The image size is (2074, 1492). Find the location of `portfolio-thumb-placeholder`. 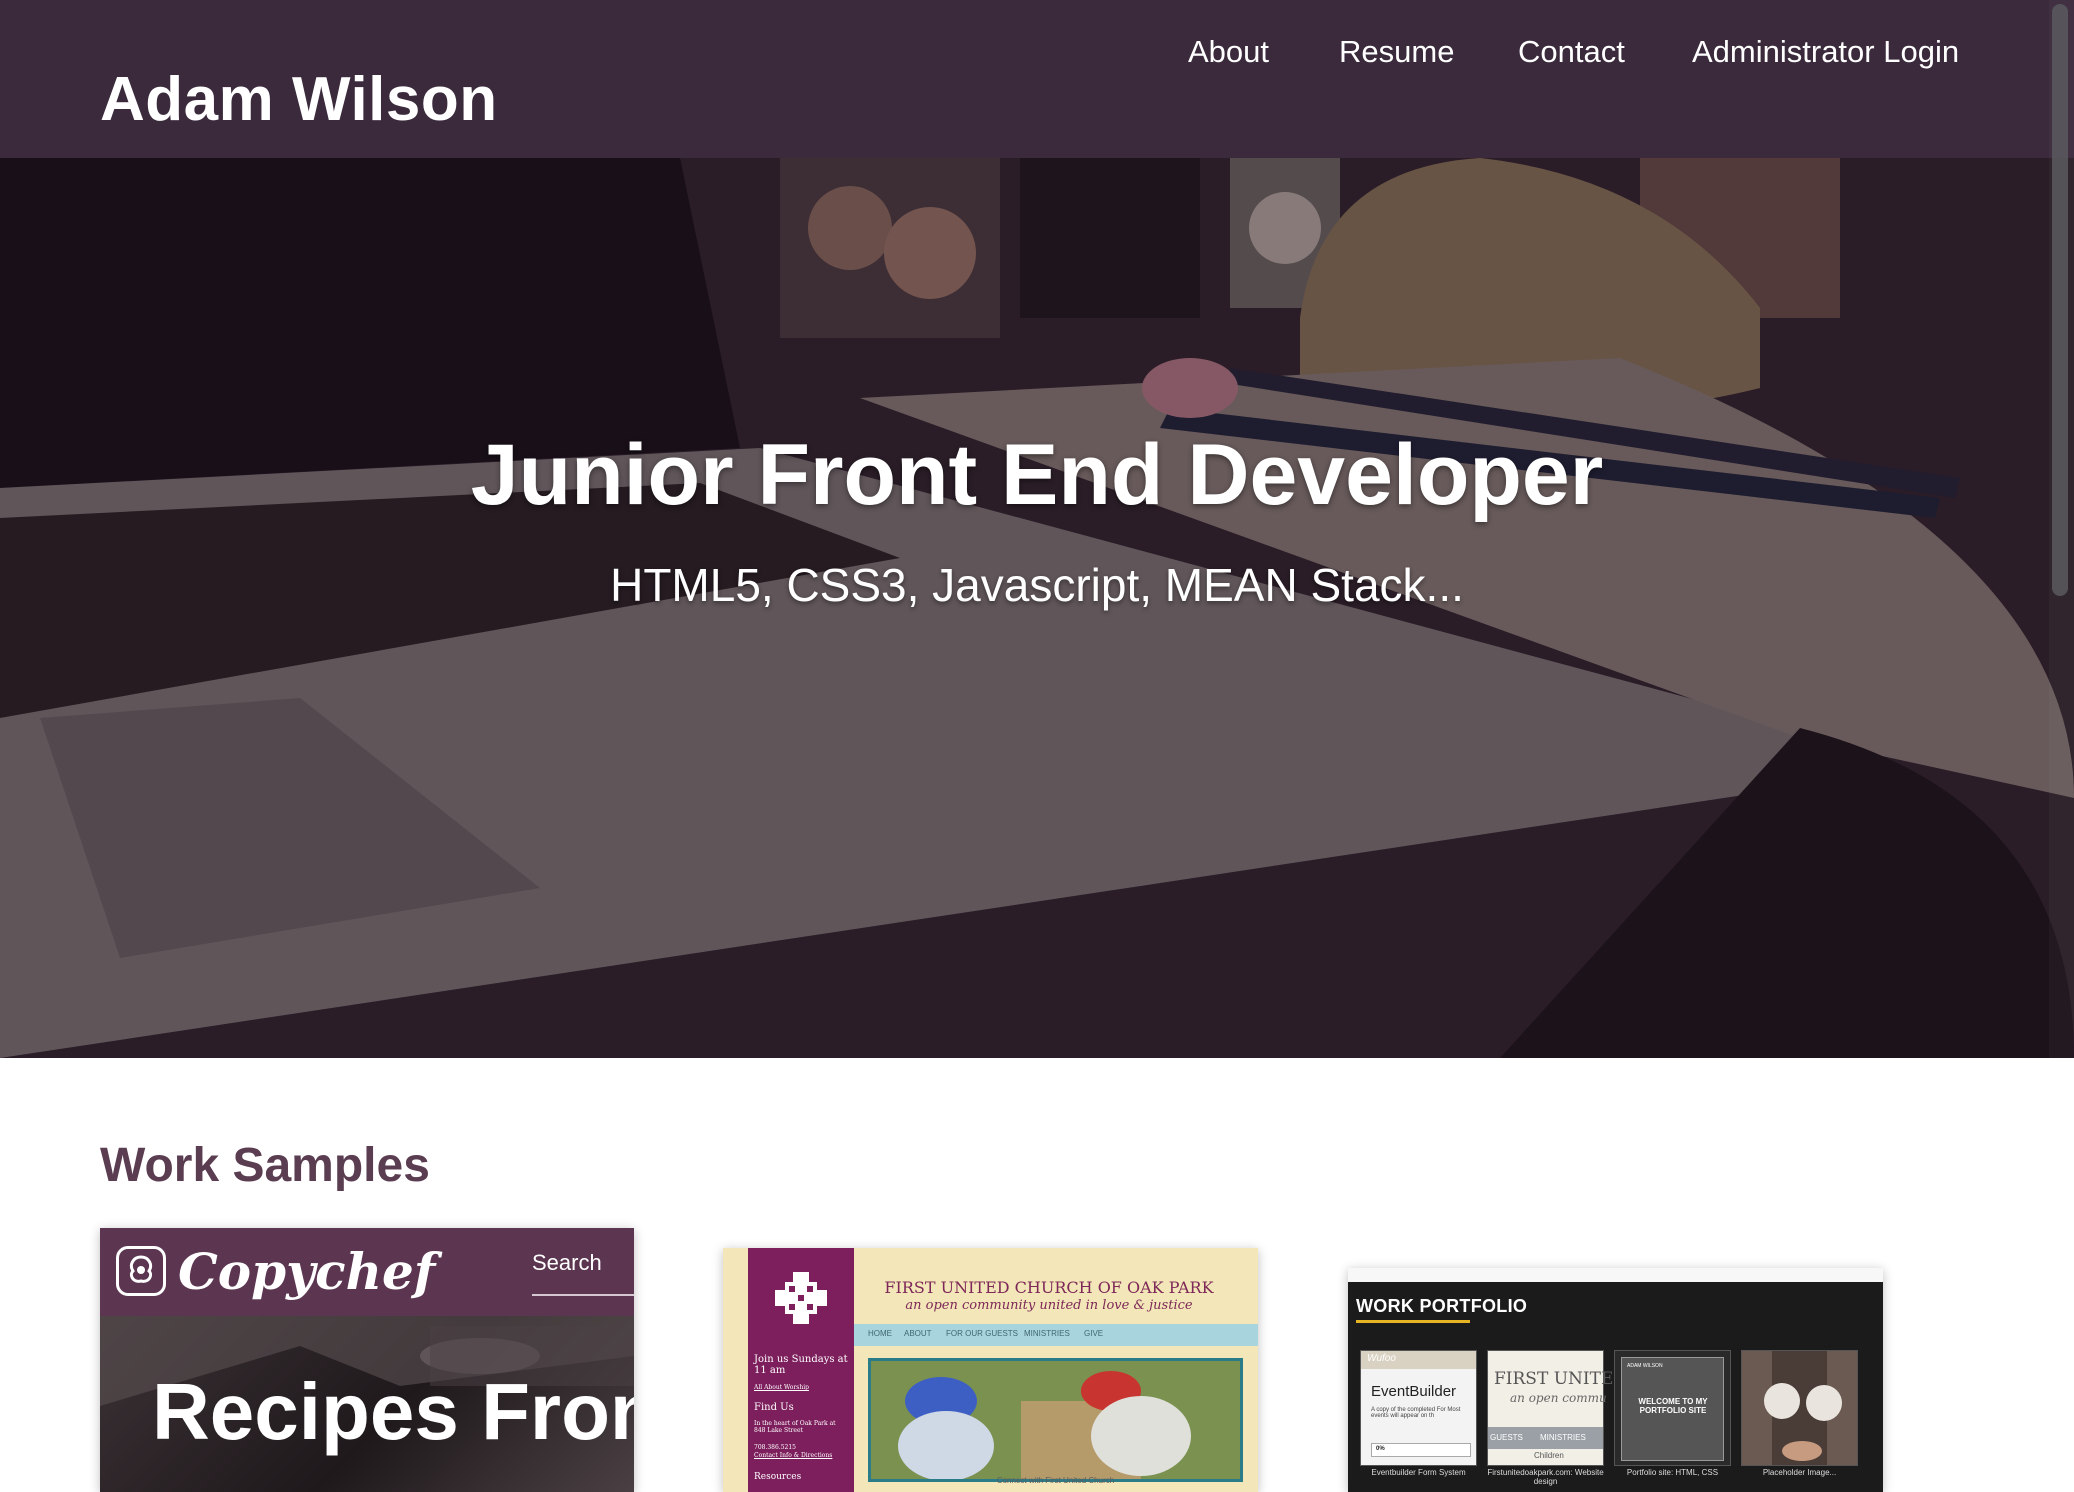

portfolio-thumb-placeholder is located at coordinates (1799, 1408).